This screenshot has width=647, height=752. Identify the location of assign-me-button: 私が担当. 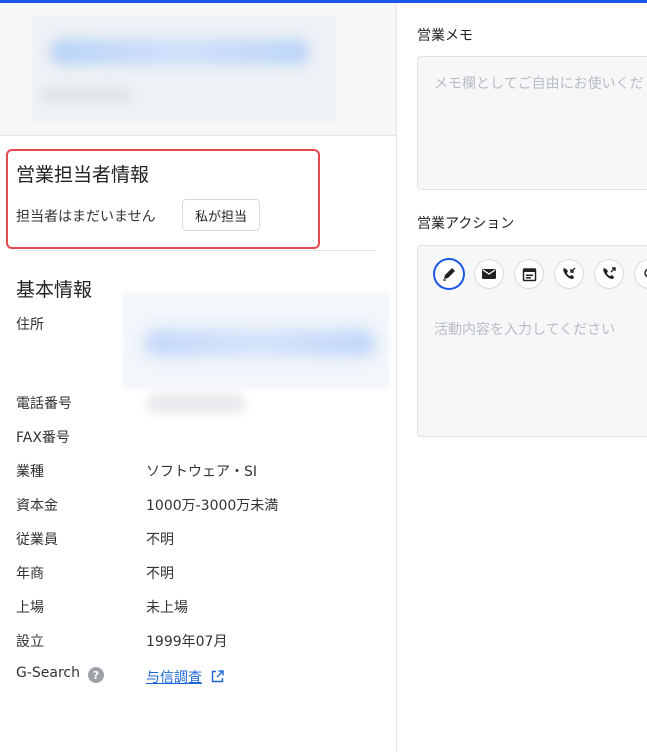
(221, 215).